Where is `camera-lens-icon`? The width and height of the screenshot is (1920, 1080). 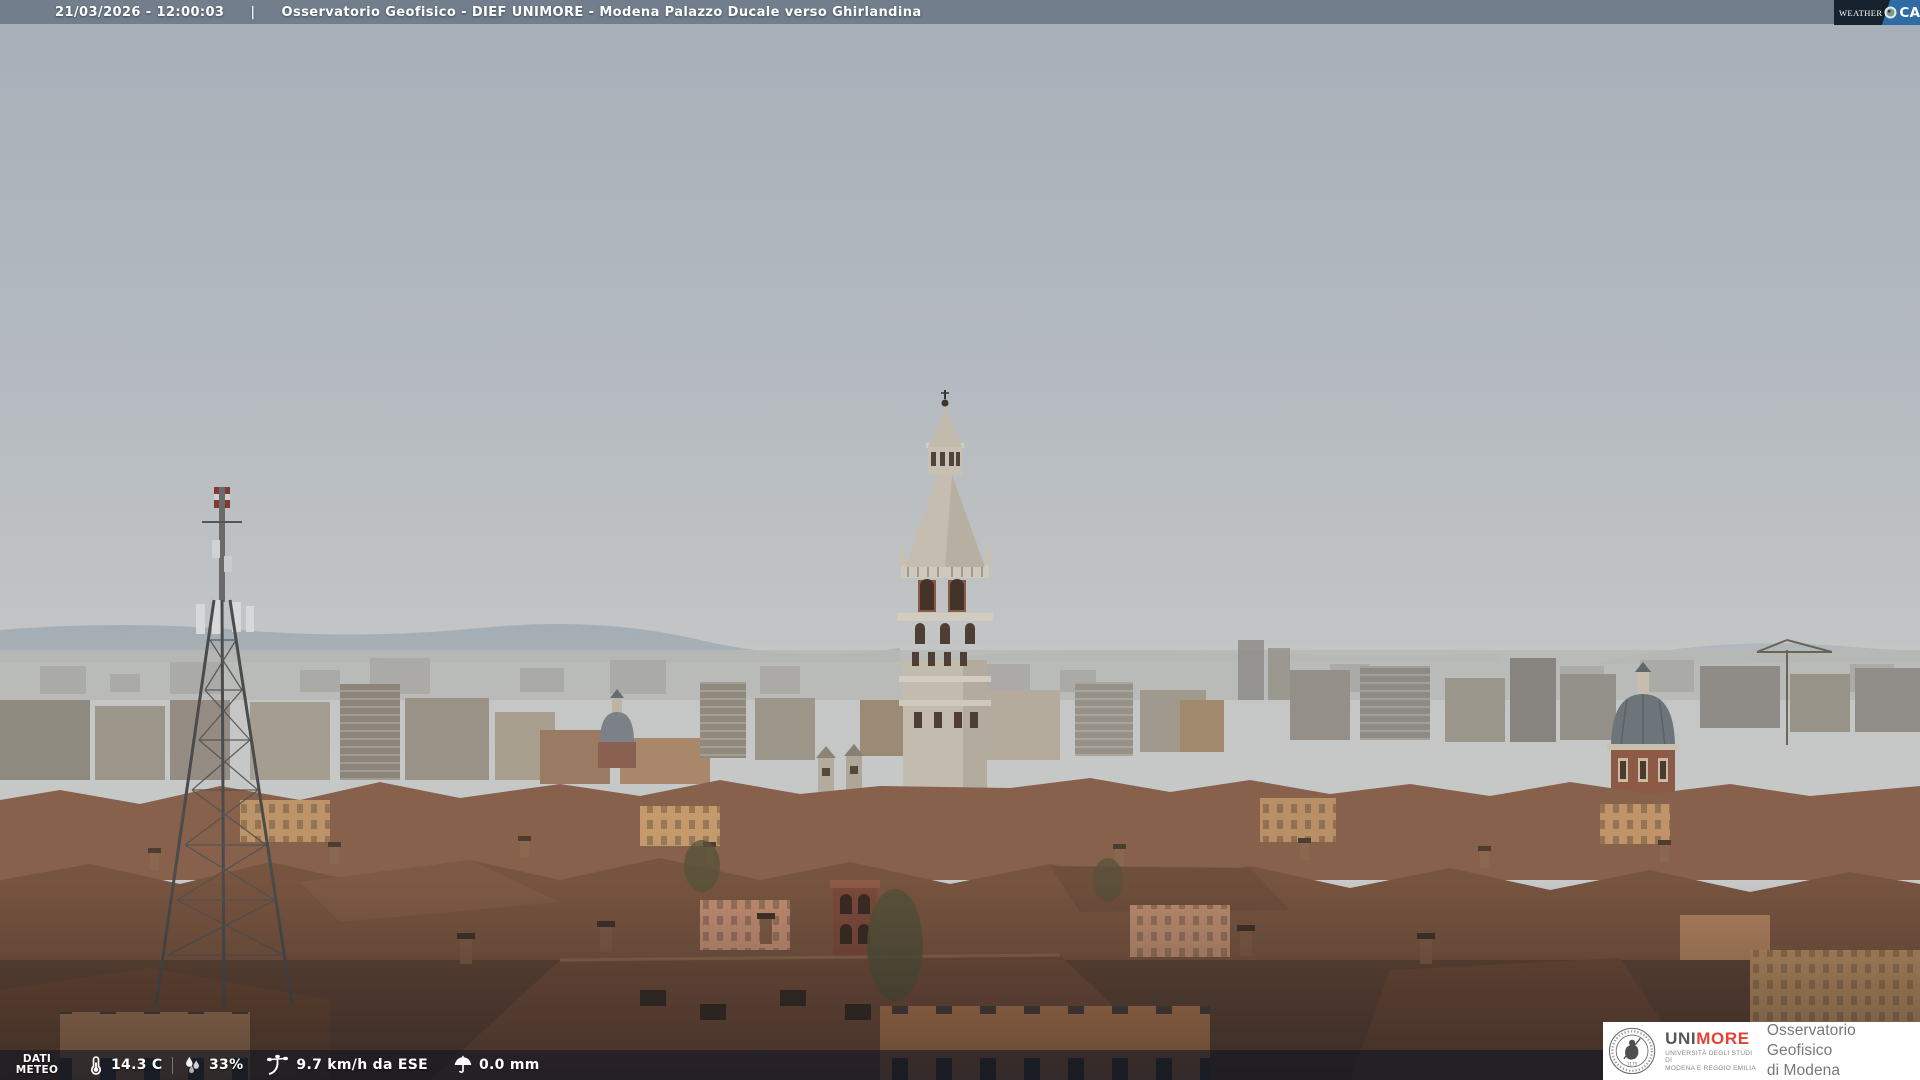 camera-lens-icon is located at coordinates (1890, 12).